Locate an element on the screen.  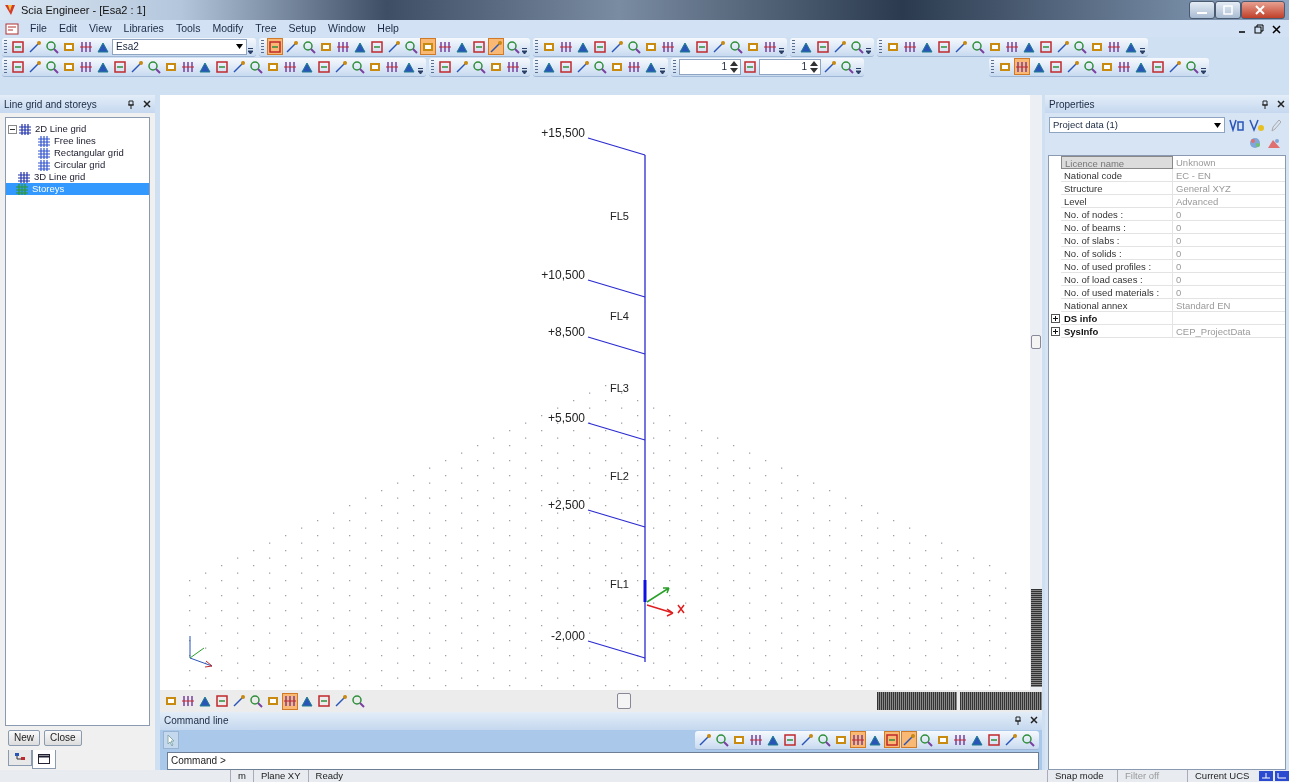
menu-item: Tools is located at coordinates (188, 28).